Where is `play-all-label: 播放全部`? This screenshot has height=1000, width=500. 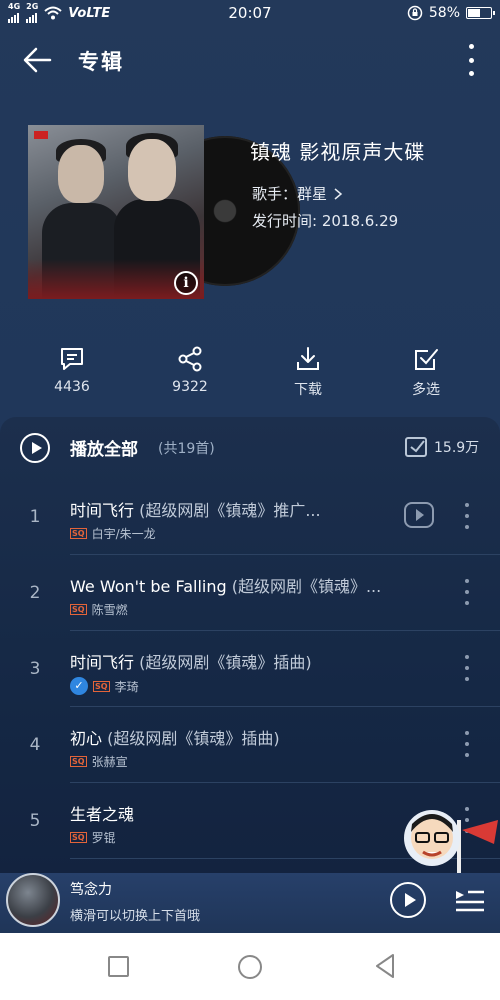
play-all-label: 播放全部 is located at coordinates (104, 450).